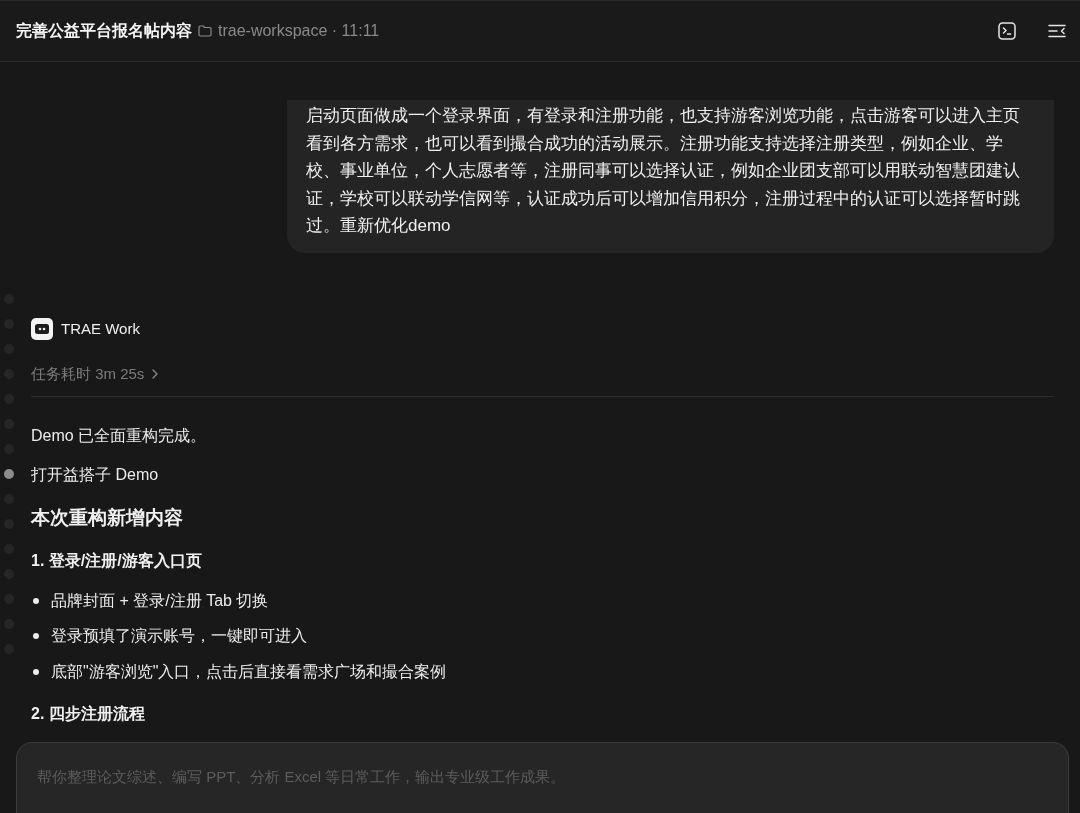 The width and height of the screenshot is (1080, 813). I want to click on agent-name: TRAE Work, so click(100, 328).